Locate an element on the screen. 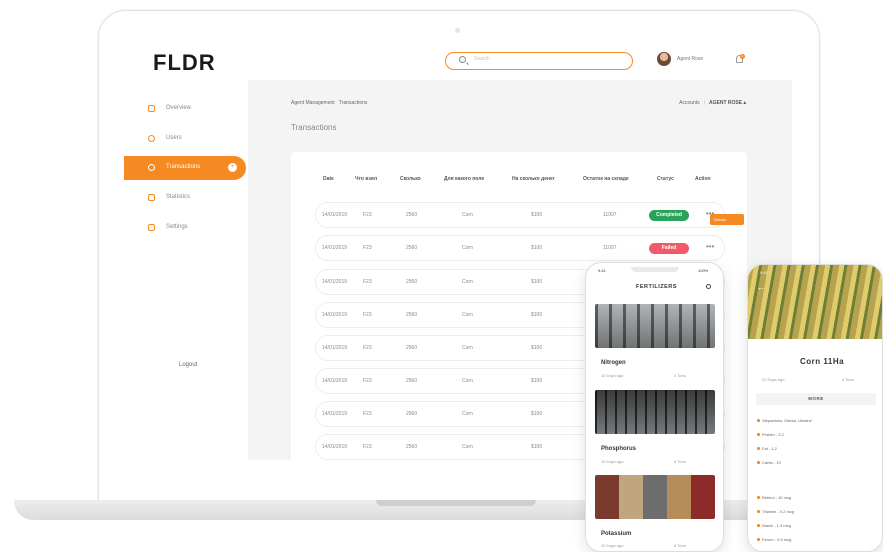 This screenshot has height=552, width=883. user-icon is located at coordinates (151, 138).